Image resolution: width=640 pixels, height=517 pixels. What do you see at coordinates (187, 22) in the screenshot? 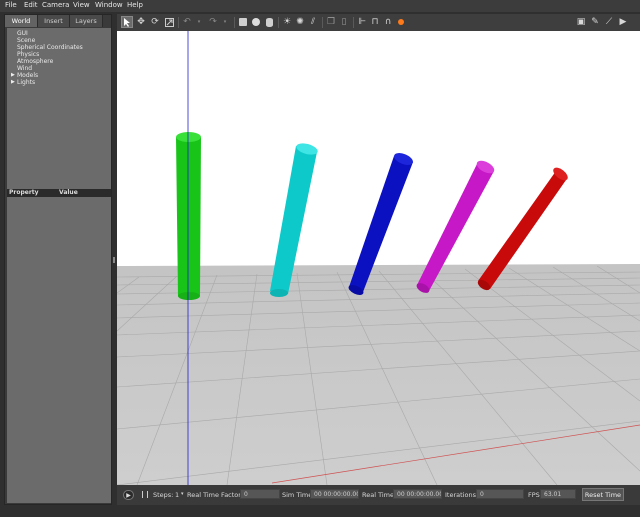
I see `undo-icon: ↶` at bounding box center [187, 22].